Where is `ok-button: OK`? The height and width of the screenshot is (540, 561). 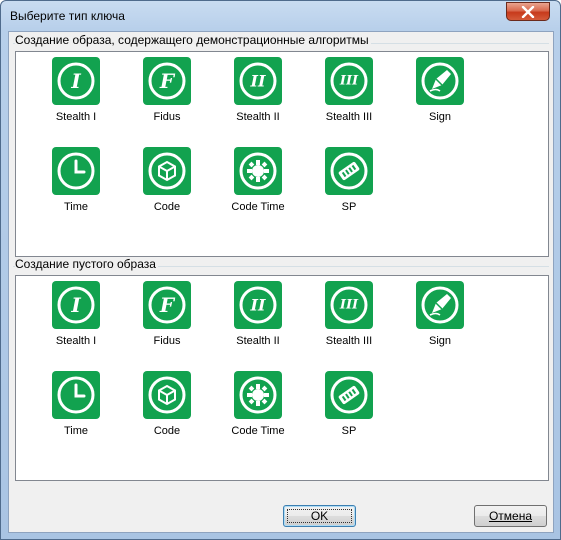
ok-button: OK is located at coordinates (319, 516).